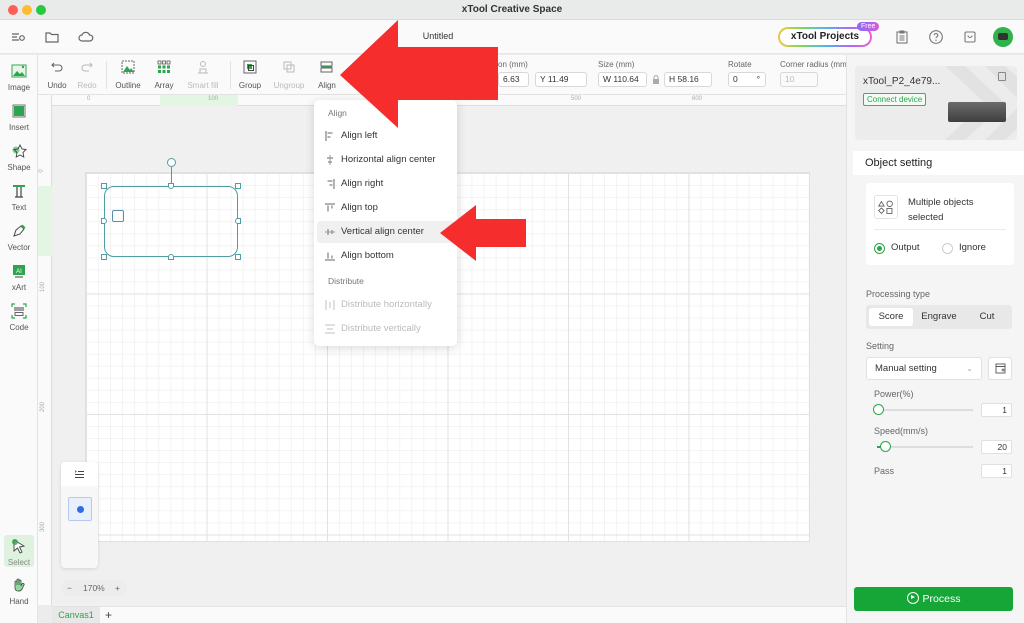 Image resolution: width=1024 pixels, height=623 pixels. I want to click on align-icon, so click(326, 67).